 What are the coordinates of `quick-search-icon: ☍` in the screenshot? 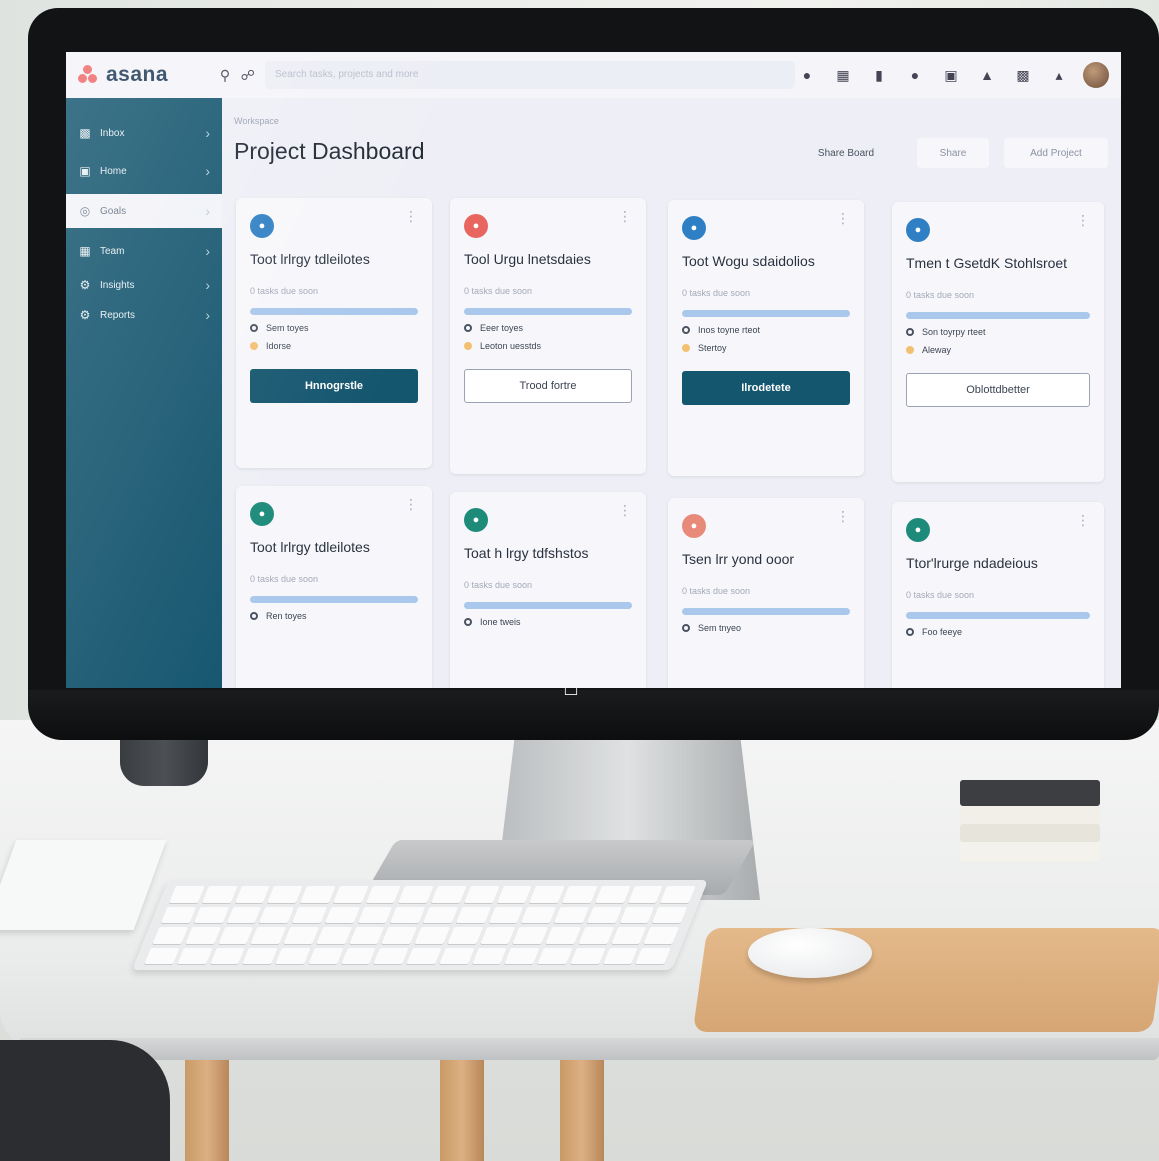 It's located at (247, 75).